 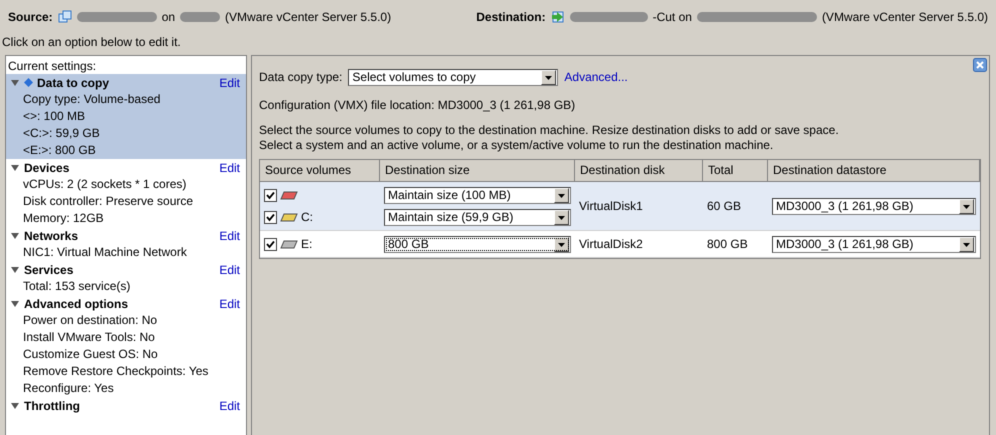 I want to click on setting-text: <E:>: 800 GB, so click(x=59, y=150).